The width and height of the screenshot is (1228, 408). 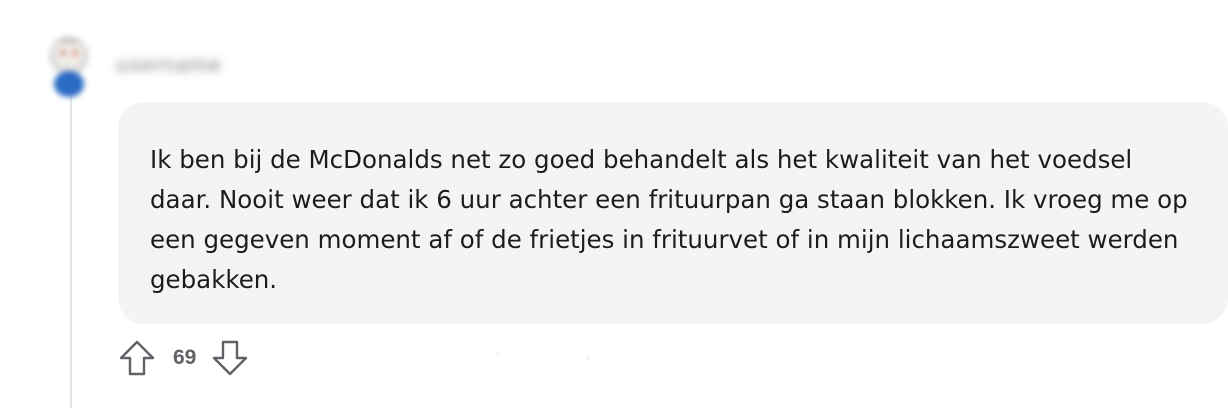 I want to click on upvote-arrow-icon, so click(x=137, y=358).